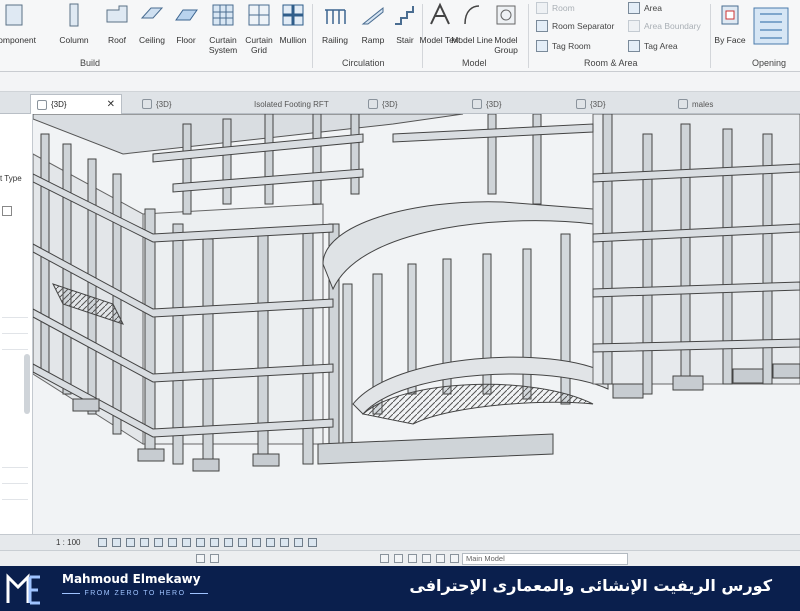  Describe the element at coordinates (291, 104) in the screenshot. I see `tab-isolated-footing-rft: Isolated Footing RFT` at that location.